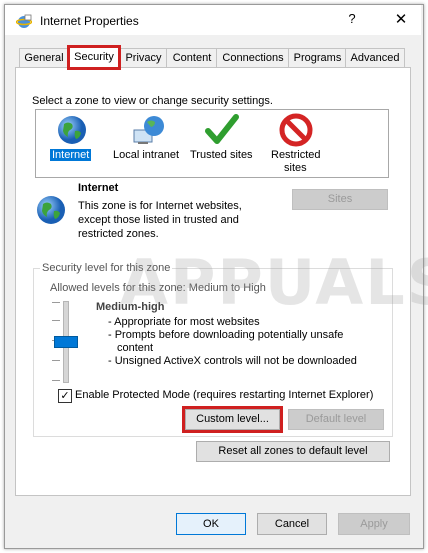 This screenshot has width=428, height=553. I want to click on tab-general: General, so click(44, 58).